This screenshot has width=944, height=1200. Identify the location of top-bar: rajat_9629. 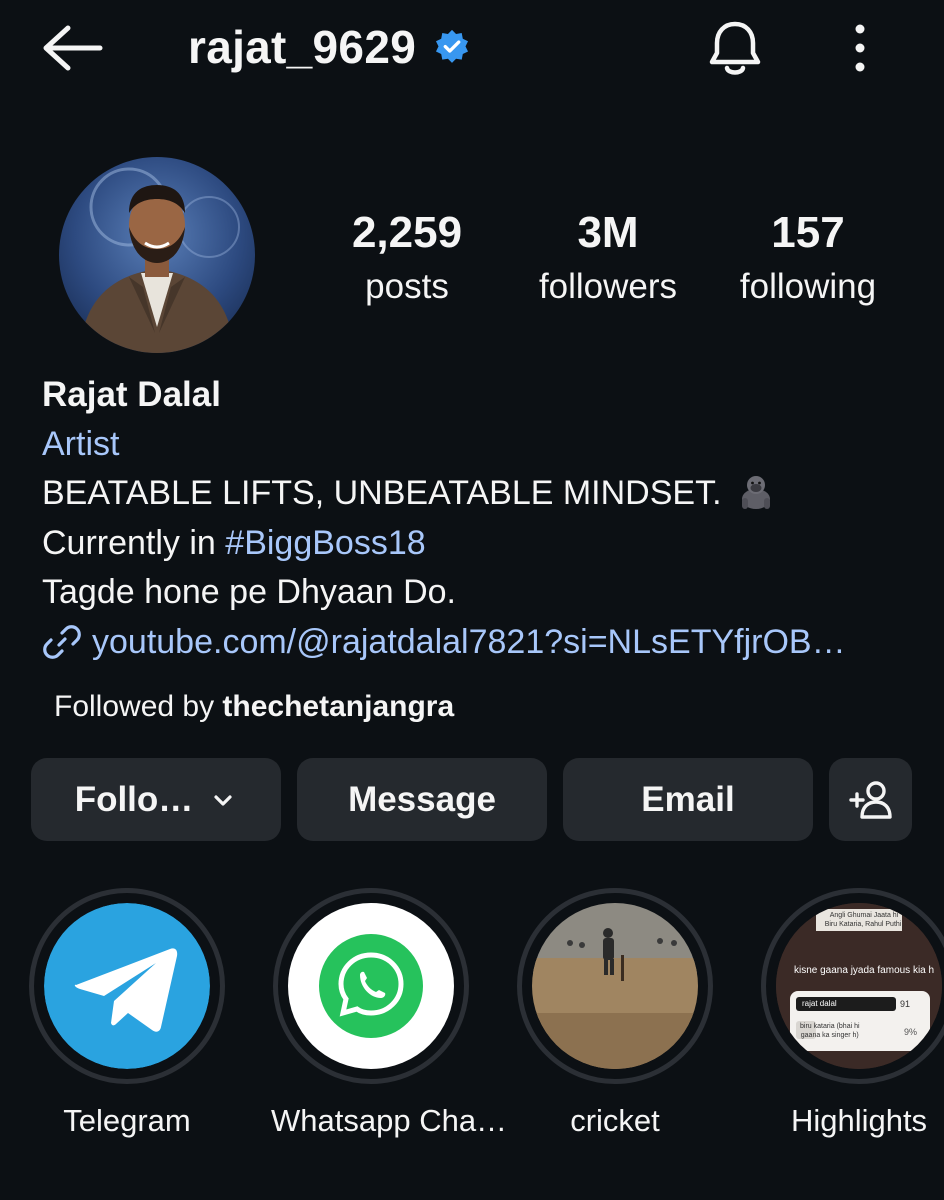
(472, 50).